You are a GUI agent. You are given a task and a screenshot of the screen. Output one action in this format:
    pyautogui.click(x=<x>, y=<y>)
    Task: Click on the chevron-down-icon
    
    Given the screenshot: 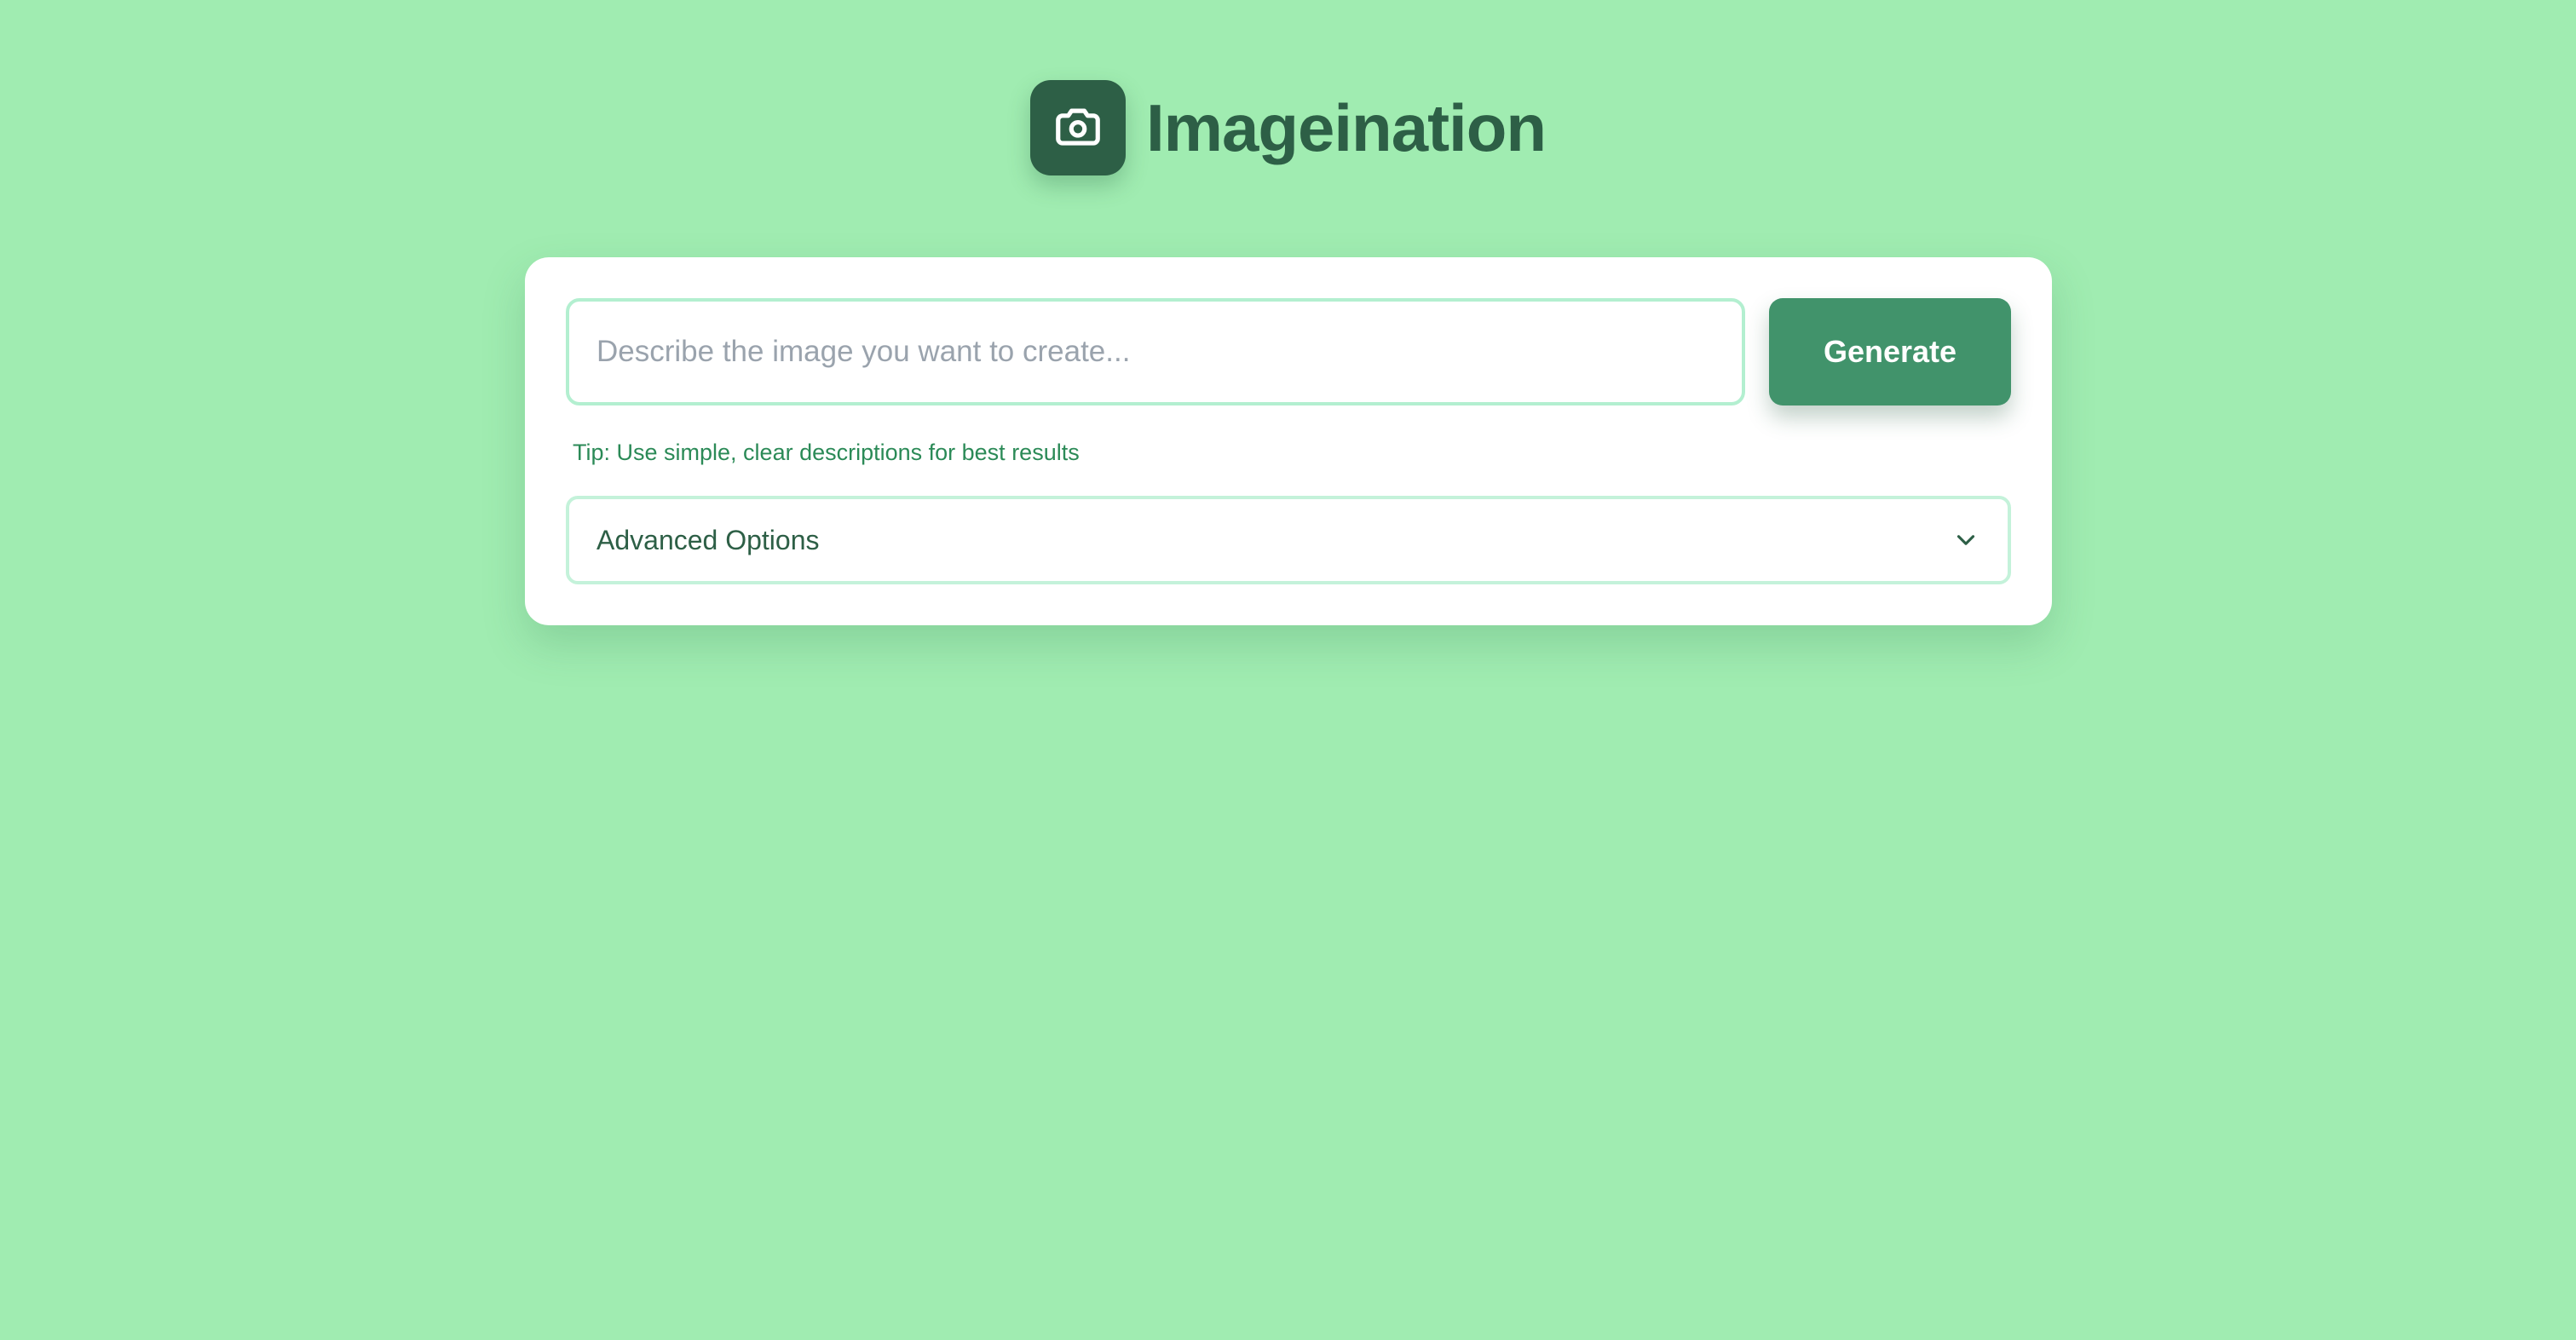 What is the action you would take?
    pyautogui.click(x=1965, y=540)
    